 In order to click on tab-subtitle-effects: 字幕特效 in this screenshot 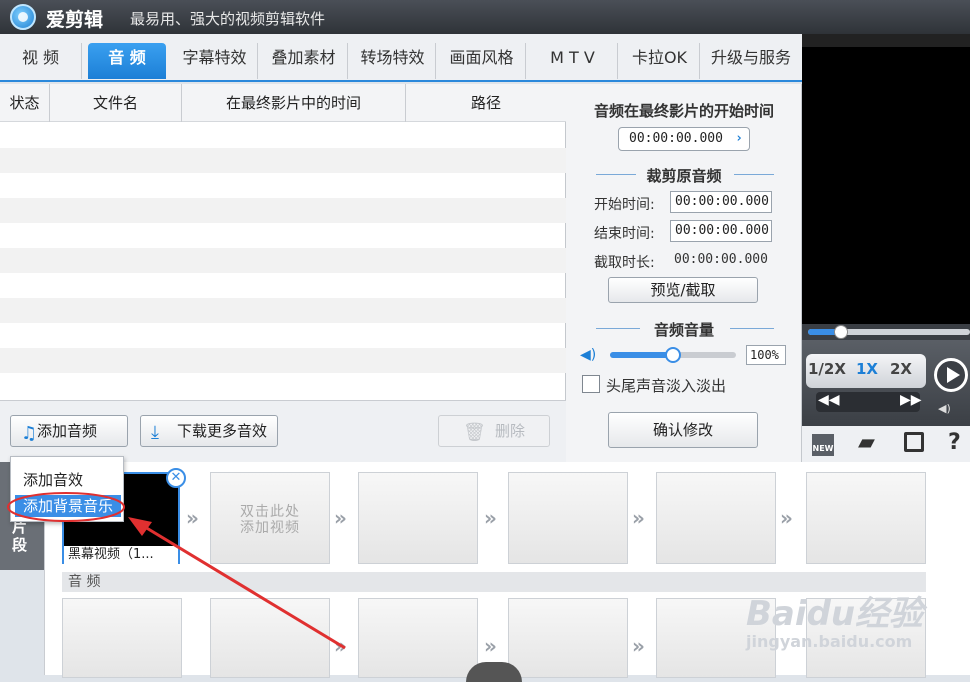, I will do `click(215, 61)`.